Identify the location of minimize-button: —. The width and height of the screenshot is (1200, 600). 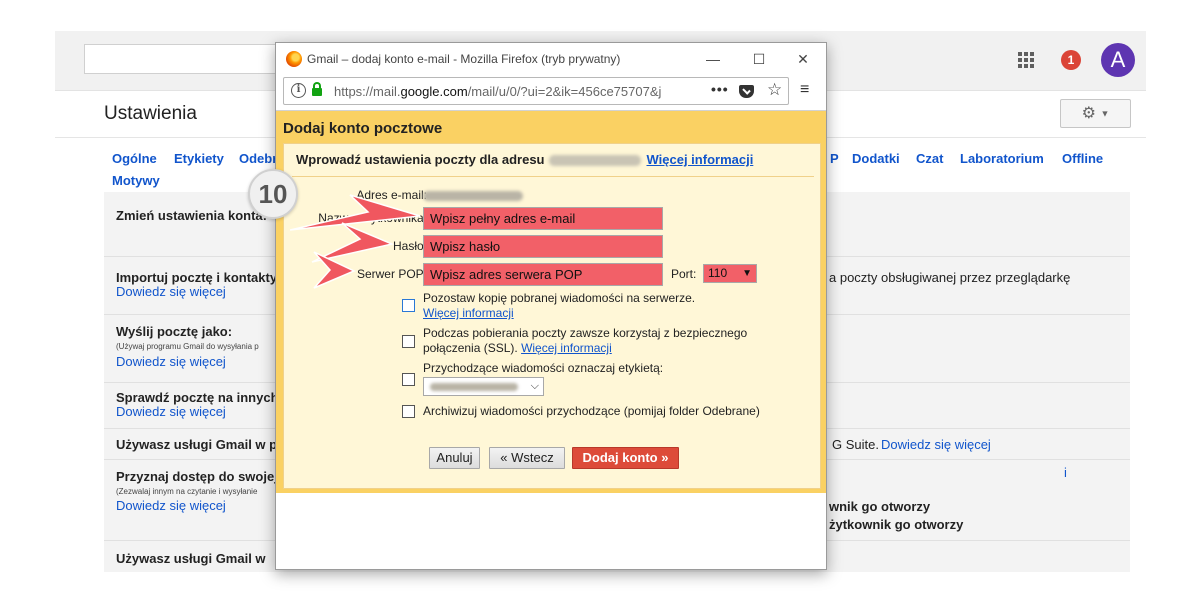
(713, 59).